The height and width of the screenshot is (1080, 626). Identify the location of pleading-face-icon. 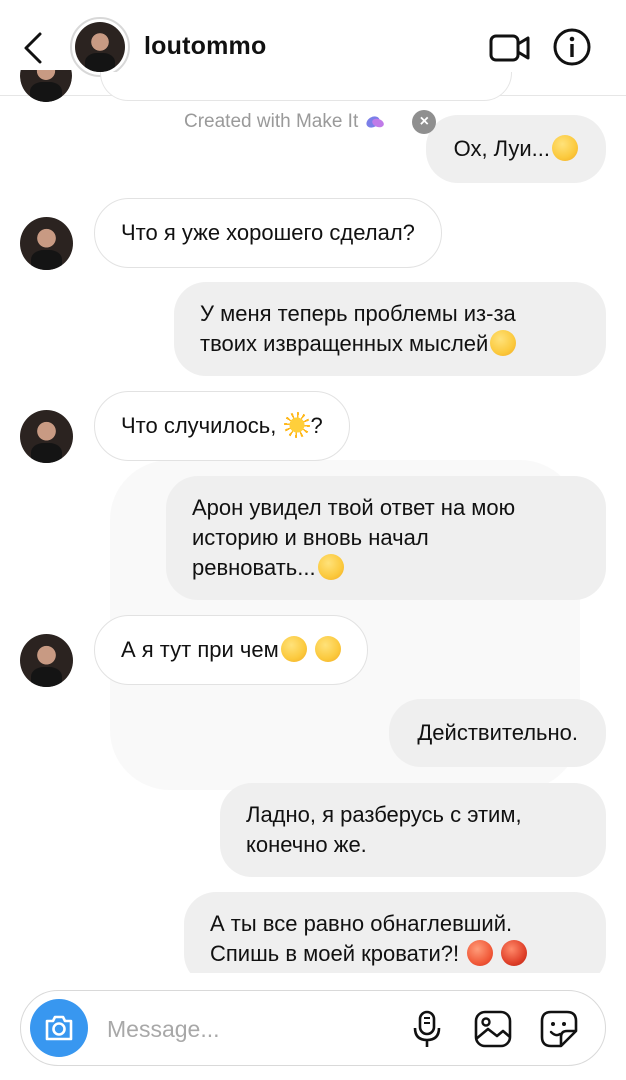
(330, 567).